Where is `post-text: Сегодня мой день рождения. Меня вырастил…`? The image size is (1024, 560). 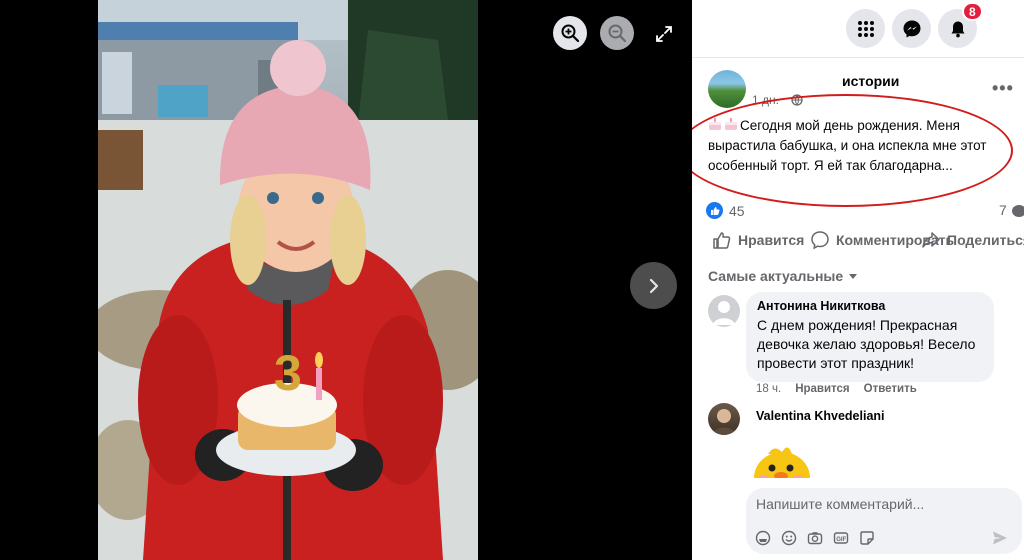
post-text: Сегодня мой день рождения. Меня вырастил… is located at coordinates (858, 146).